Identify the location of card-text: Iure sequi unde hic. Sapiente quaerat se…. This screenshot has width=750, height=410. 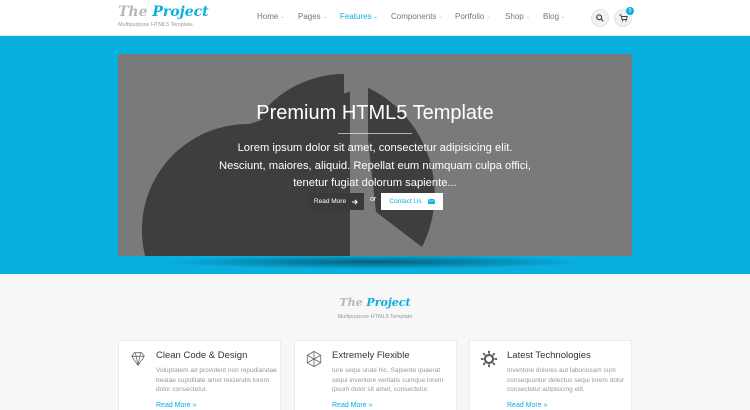
(388, 380).